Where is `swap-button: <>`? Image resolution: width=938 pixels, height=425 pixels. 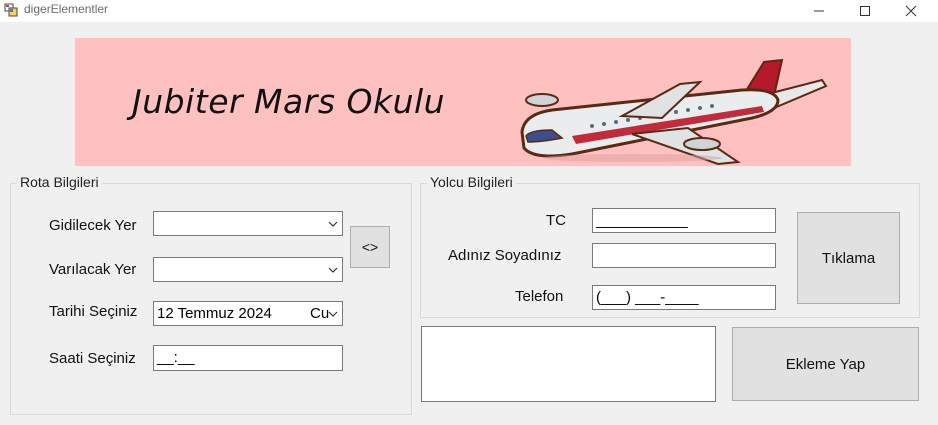
swap-button: <> is located at coordinates (370, 247).